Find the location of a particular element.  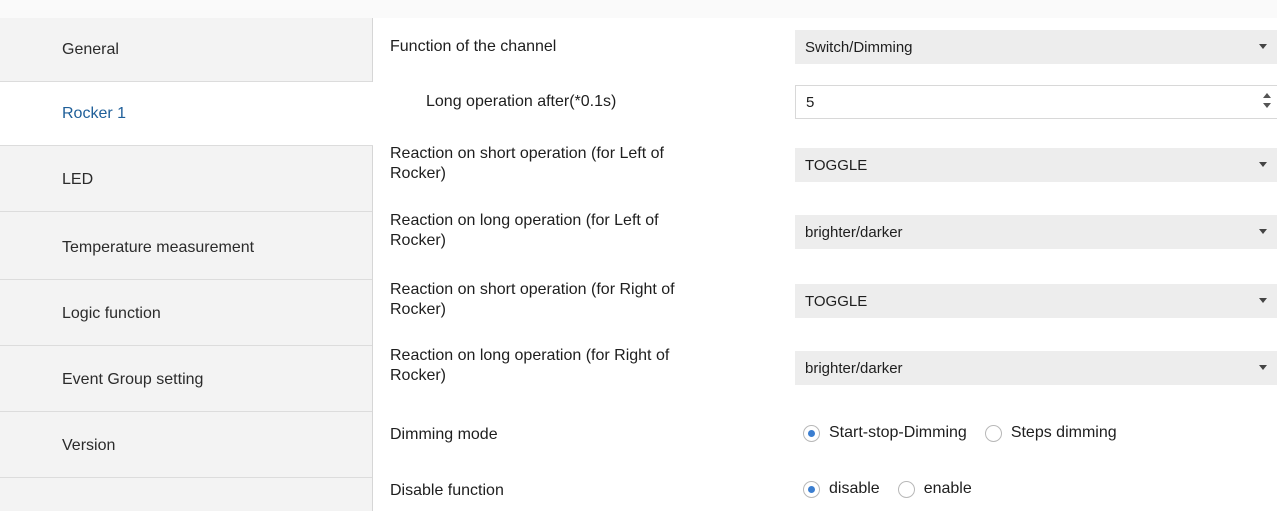

dimming-mode-label: Dimming mode is located at coordinates (444, 434).